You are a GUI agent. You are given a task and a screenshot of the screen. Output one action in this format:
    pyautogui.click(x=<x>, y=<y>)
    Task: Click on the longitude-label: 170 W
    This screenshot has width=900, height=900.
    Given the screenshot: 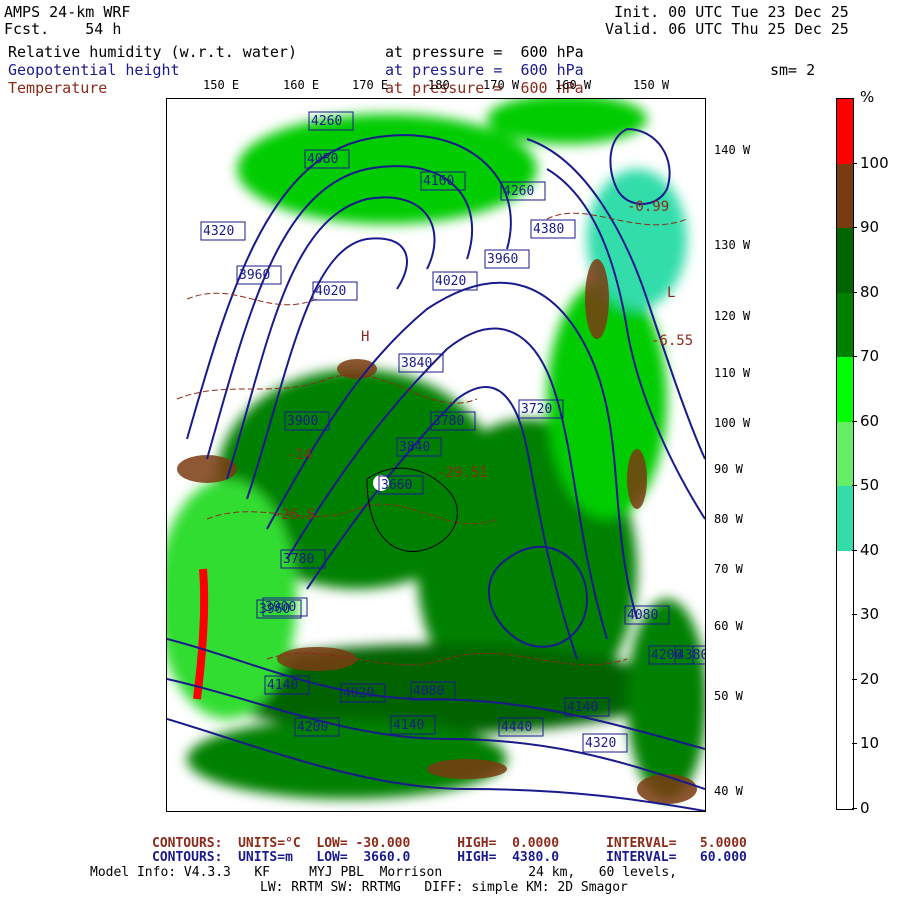 What is the action you would take?
    pyautogui.click(x=501, y=85)
    